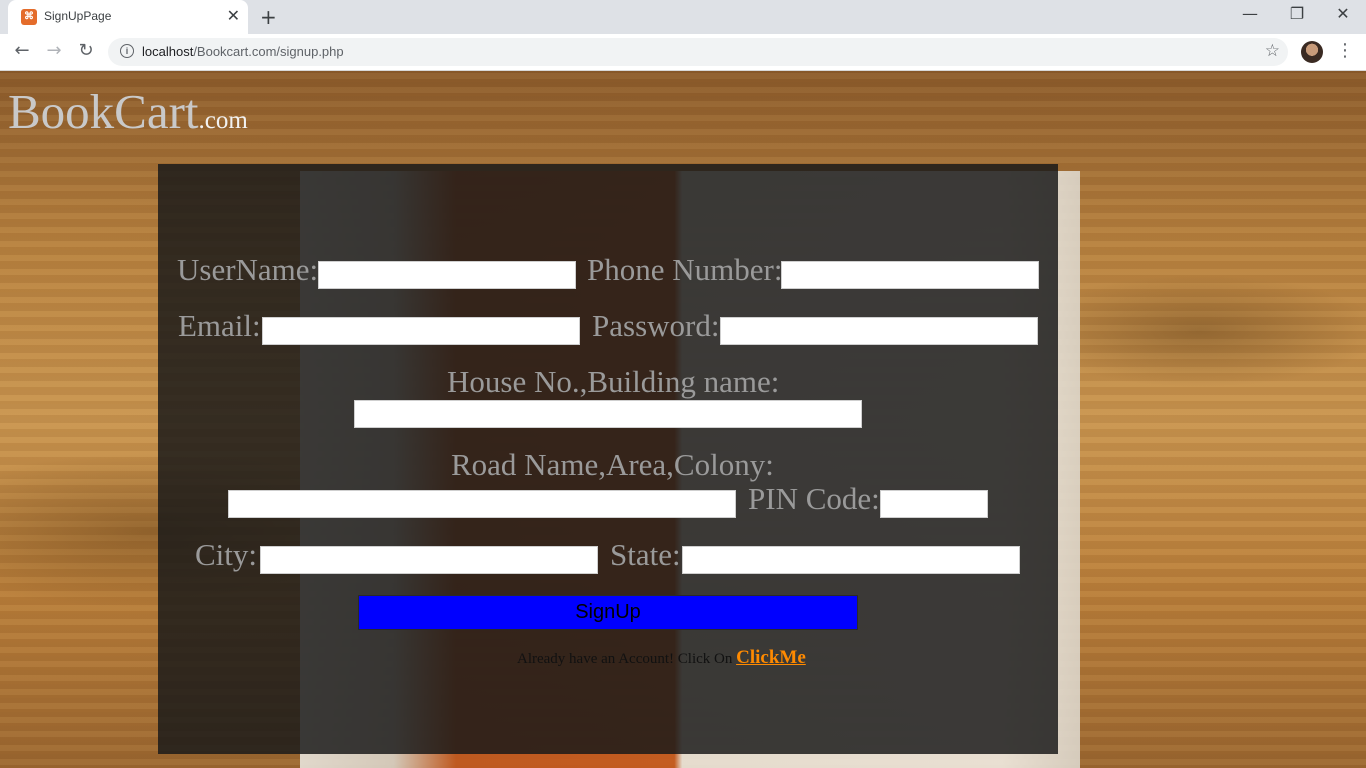  I want to click on state-input, so click(851, 560).